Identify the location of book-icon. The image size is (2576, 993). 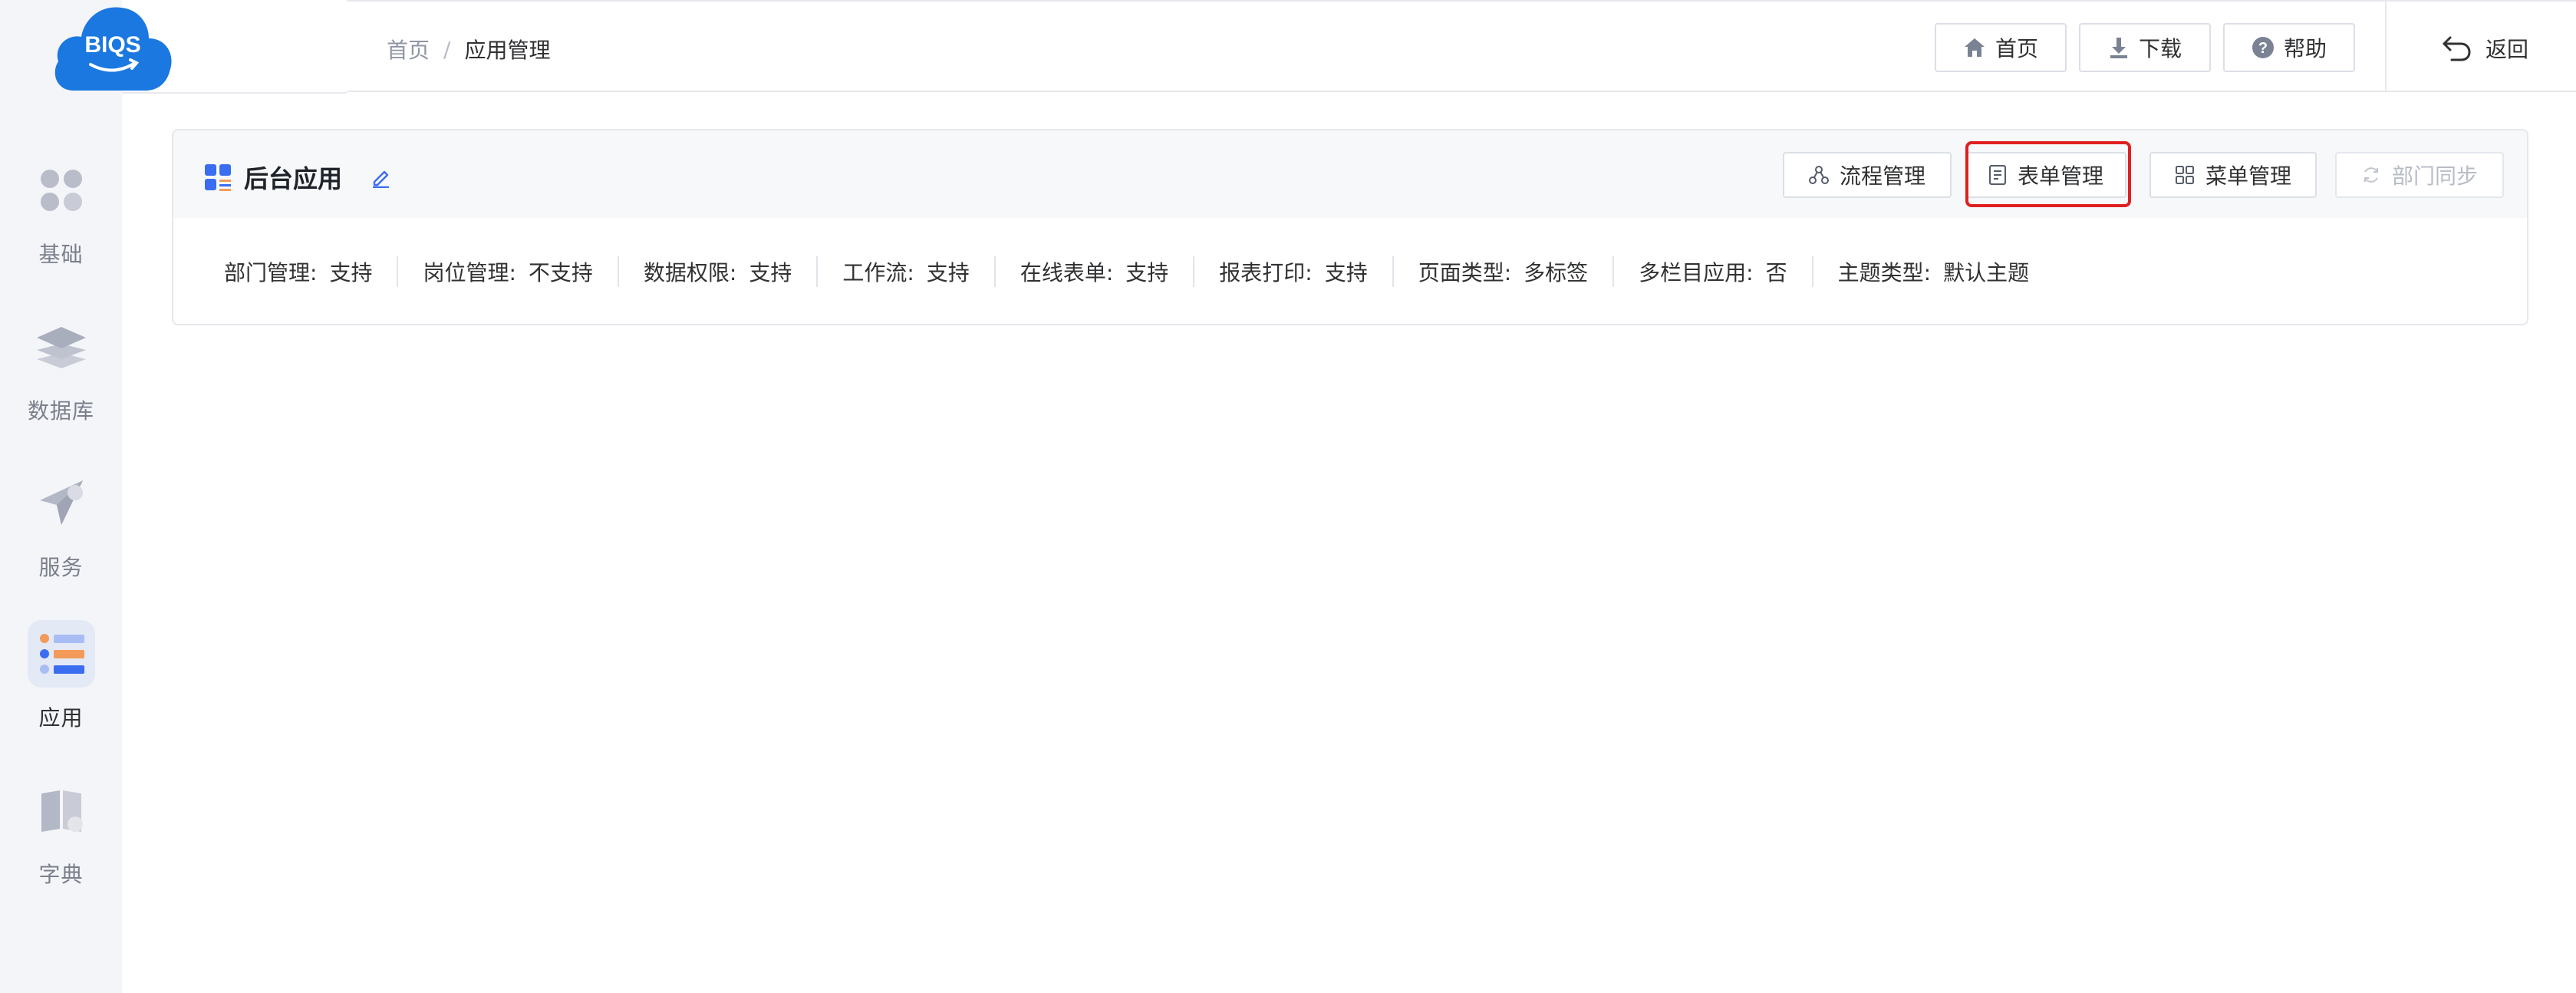
(61, 810).